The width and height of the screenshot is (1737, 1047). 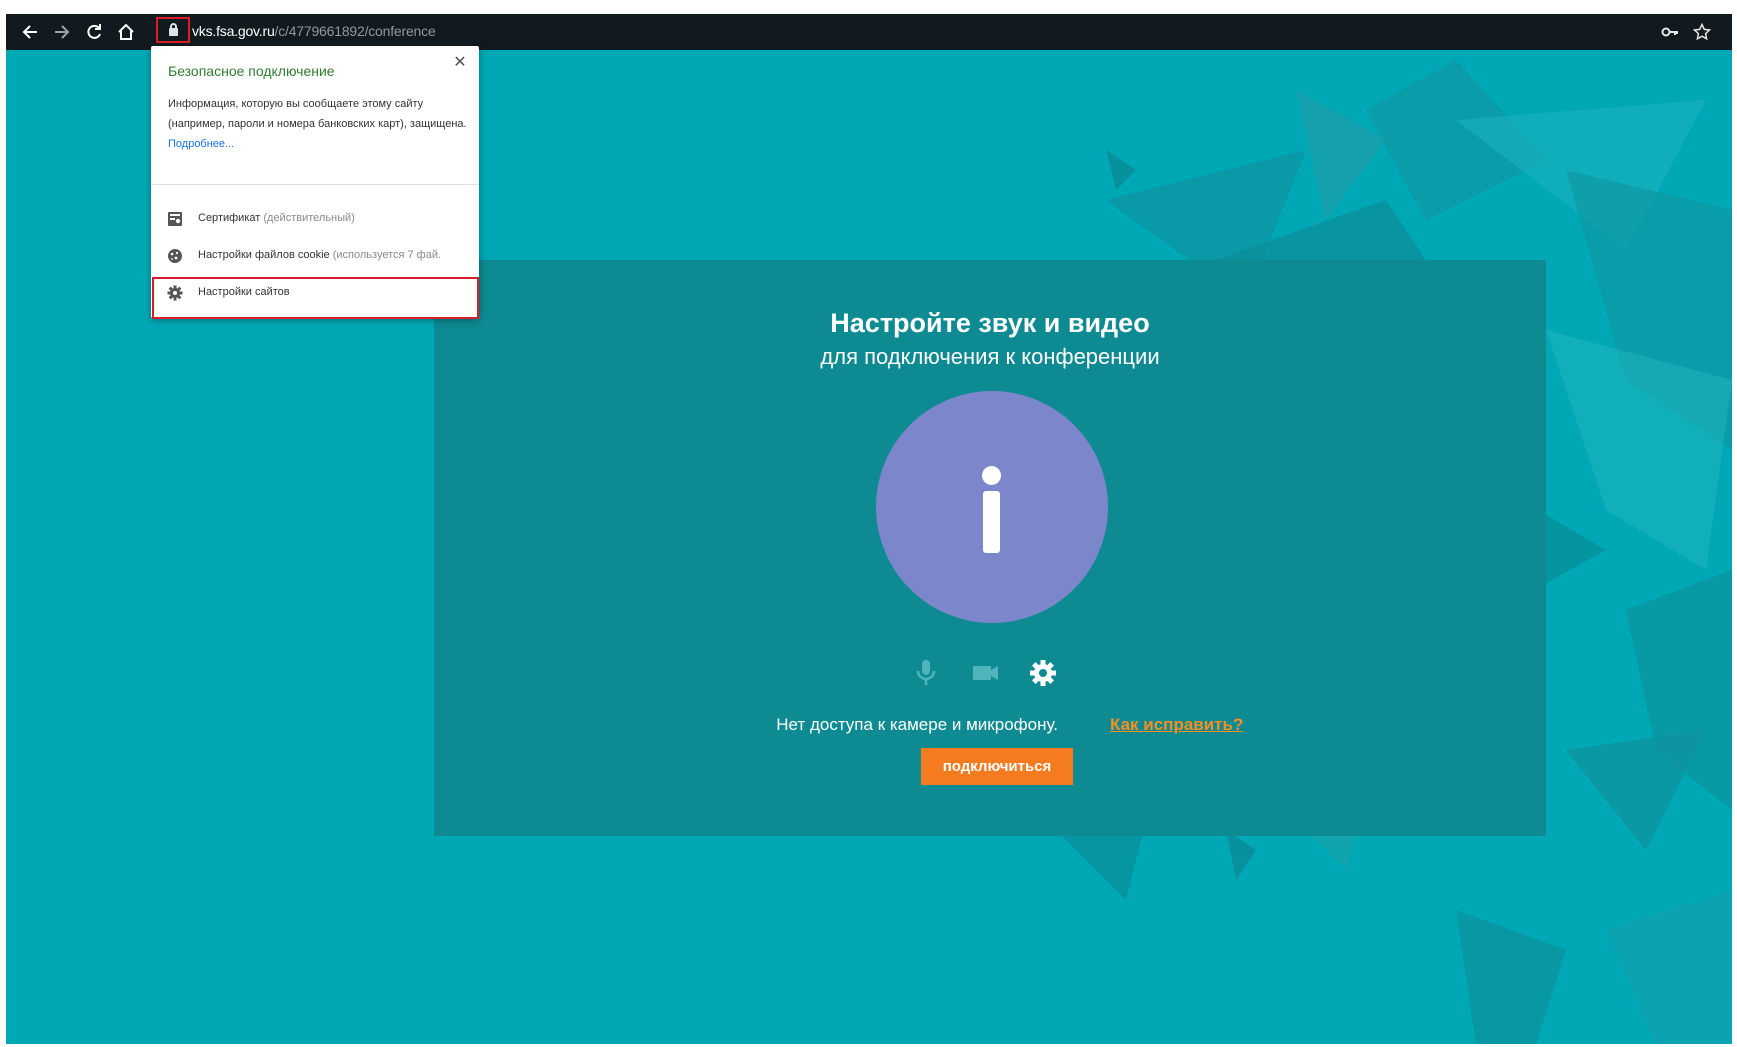 What do you see at coordinates (387, 255) in the screenshot?
I see `cookie-usage-note: (используется 7 фай.` at bounding box center [387, 255].